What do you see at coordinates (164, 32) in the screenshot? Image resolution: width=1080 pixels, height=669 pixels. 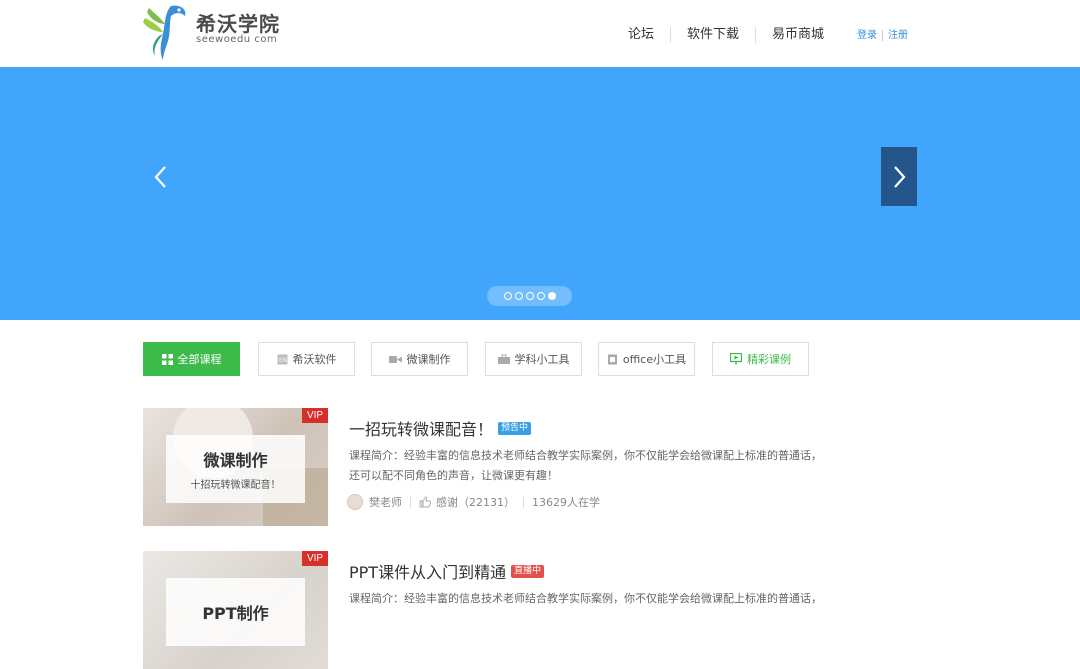 I see `hummingbird-logo-icon` at bounding box center [164, 32].